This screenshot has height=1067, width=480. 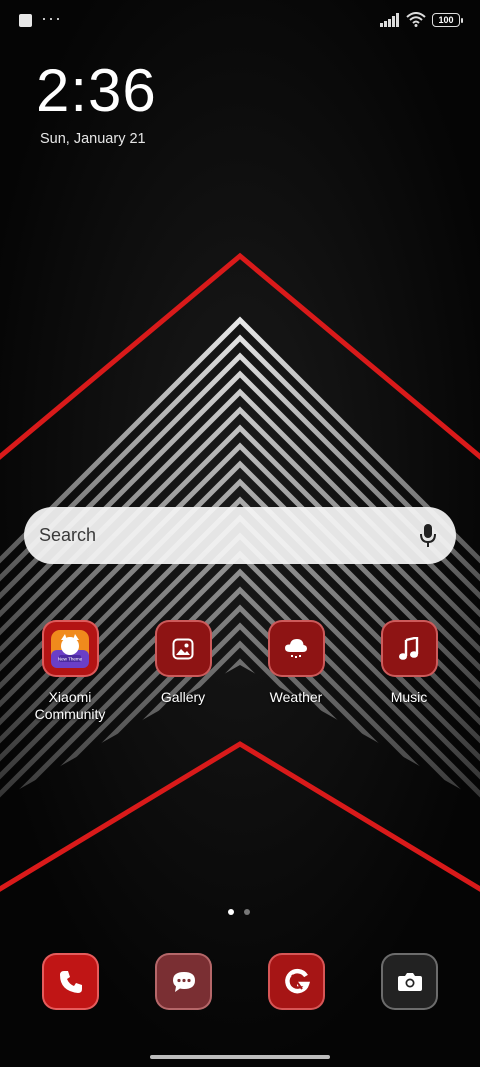 I want to click on clock-date: Sun, January 21, so click(x=93, y=139).